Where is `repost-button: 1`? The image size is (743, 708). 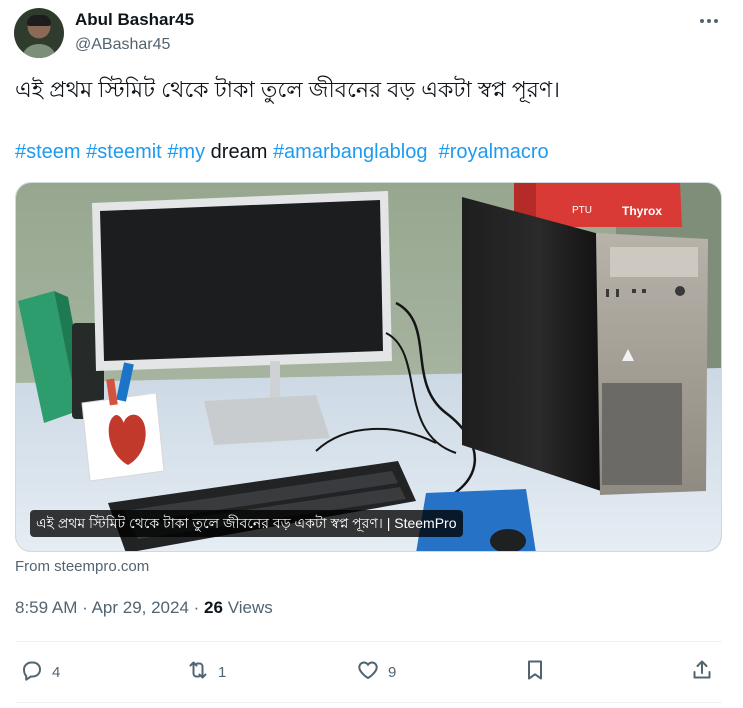
repost-button: 1 is located at coordinates (206, 672).